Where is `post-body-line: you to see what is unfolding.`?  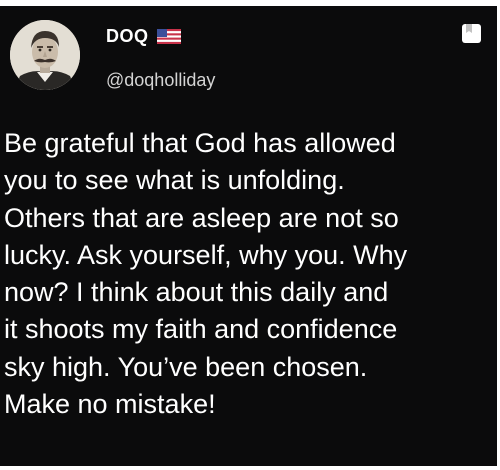
post-body-line: you to see what is unfolding. is located at coordinates (174, 180).